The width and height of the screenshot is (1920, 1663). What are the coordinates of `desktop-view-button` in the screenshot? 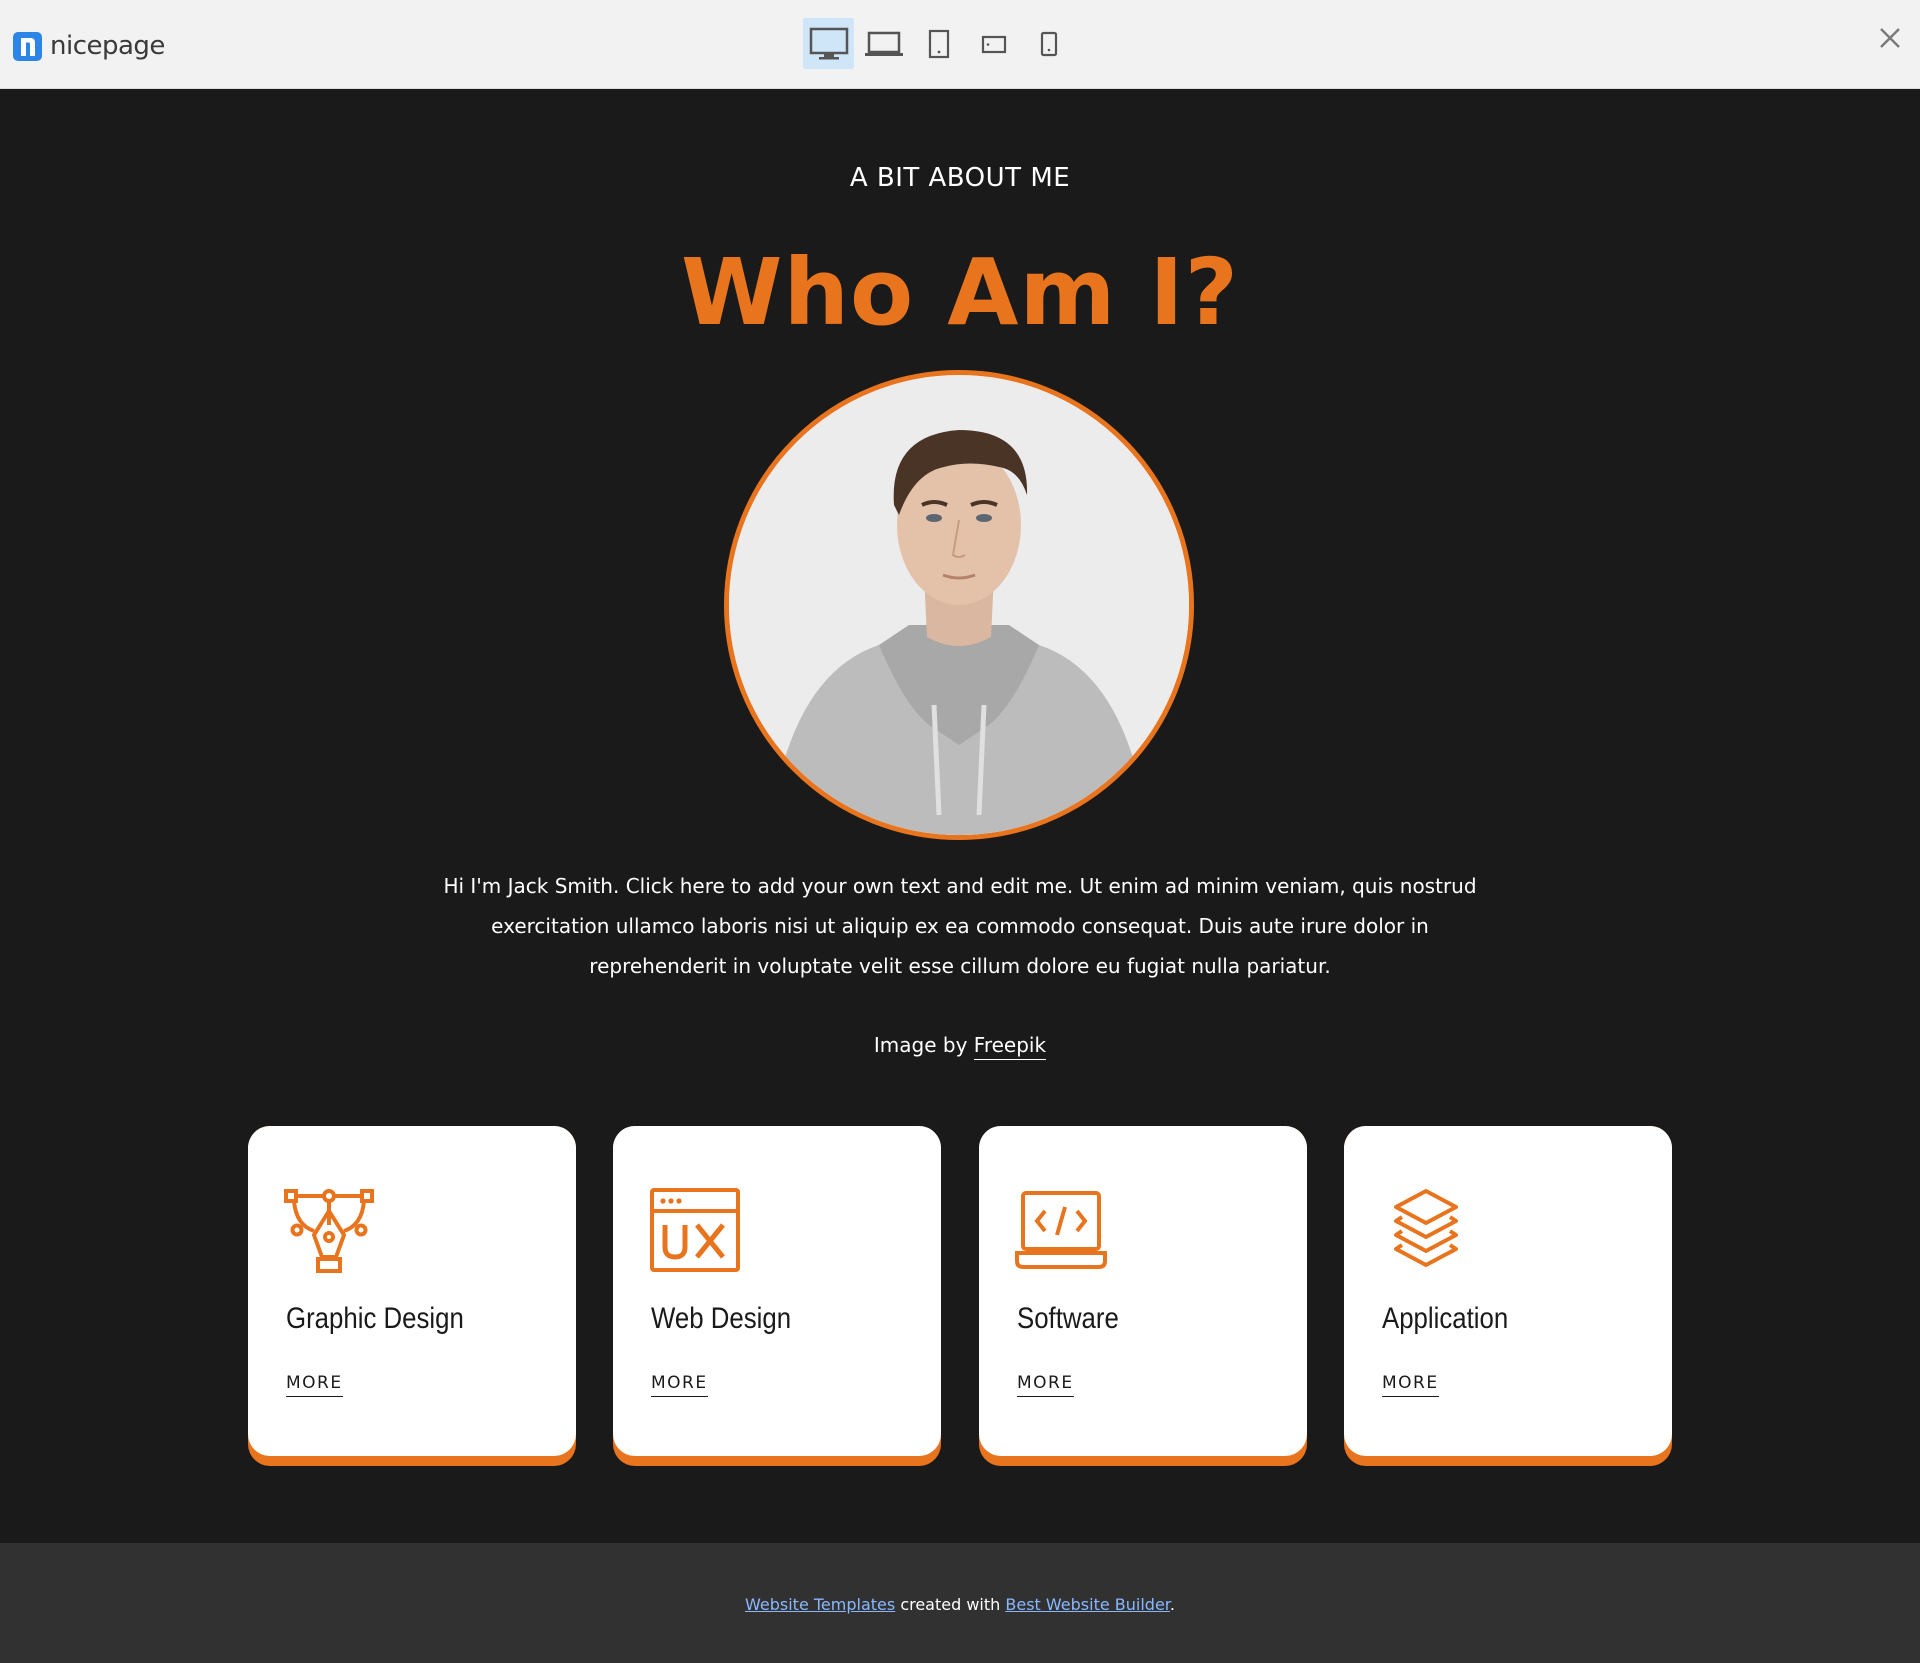 It's located at (828, 43).